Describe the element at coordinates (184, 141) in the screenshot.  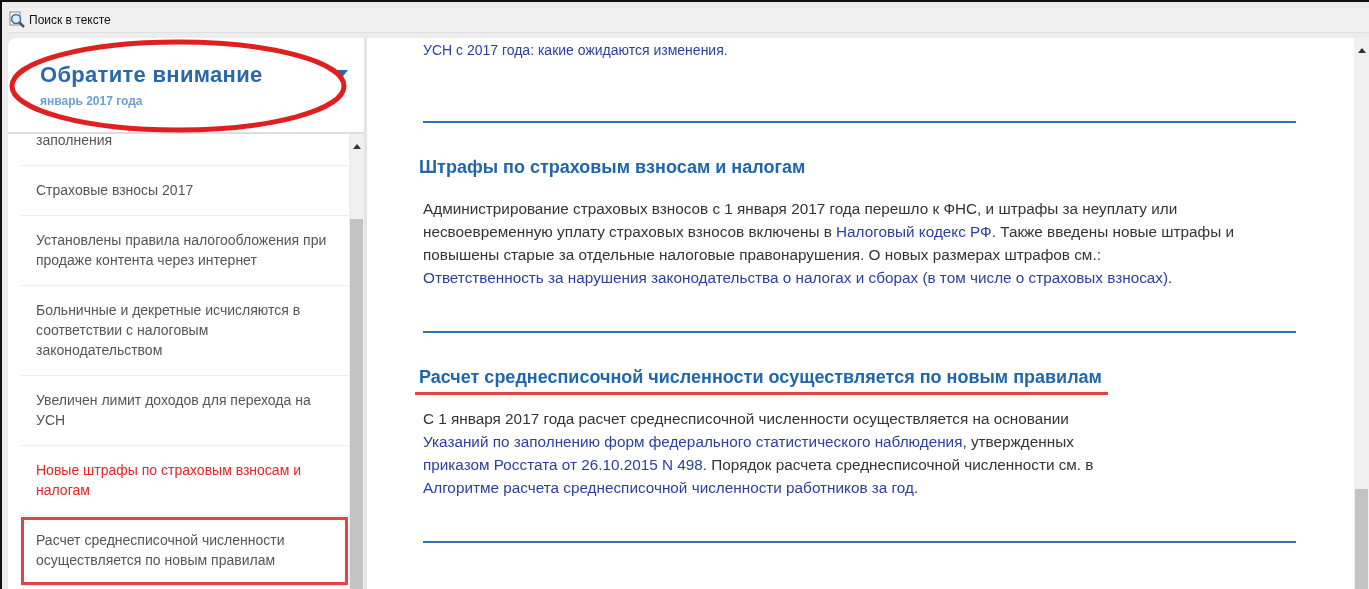
I see `sidebar-item: заполнения` at that location.